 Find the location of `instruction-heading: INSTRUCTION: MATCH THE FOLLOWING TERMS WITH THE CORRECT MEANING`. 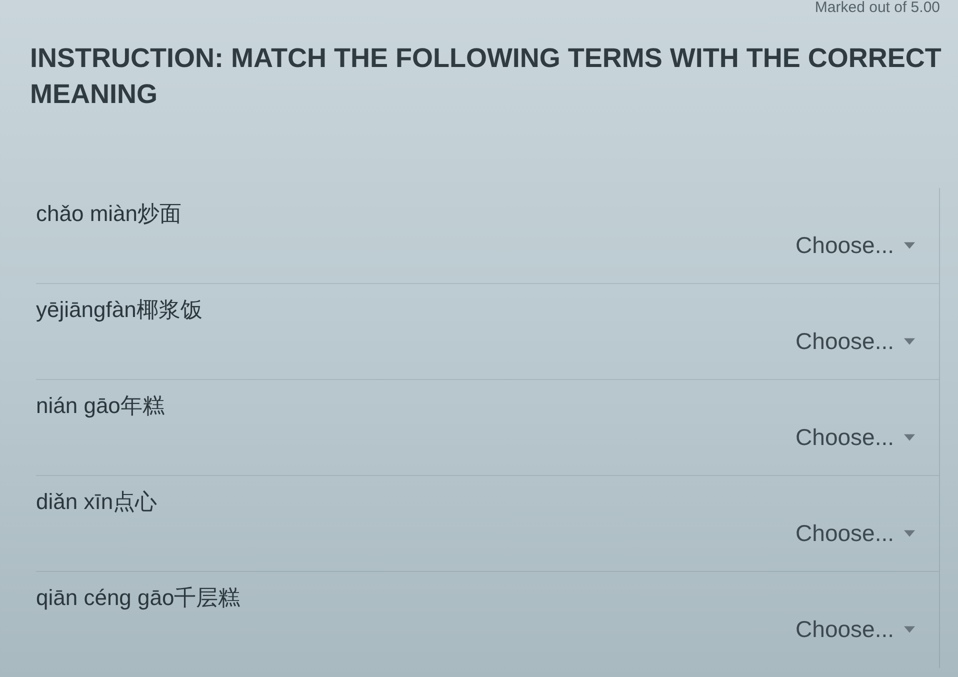

instruction-heading: INSTRUCTION: MATCH THE FOLLOWING TERMS WITH THE CORRECT MEANING is located at coordinates (486, 76).